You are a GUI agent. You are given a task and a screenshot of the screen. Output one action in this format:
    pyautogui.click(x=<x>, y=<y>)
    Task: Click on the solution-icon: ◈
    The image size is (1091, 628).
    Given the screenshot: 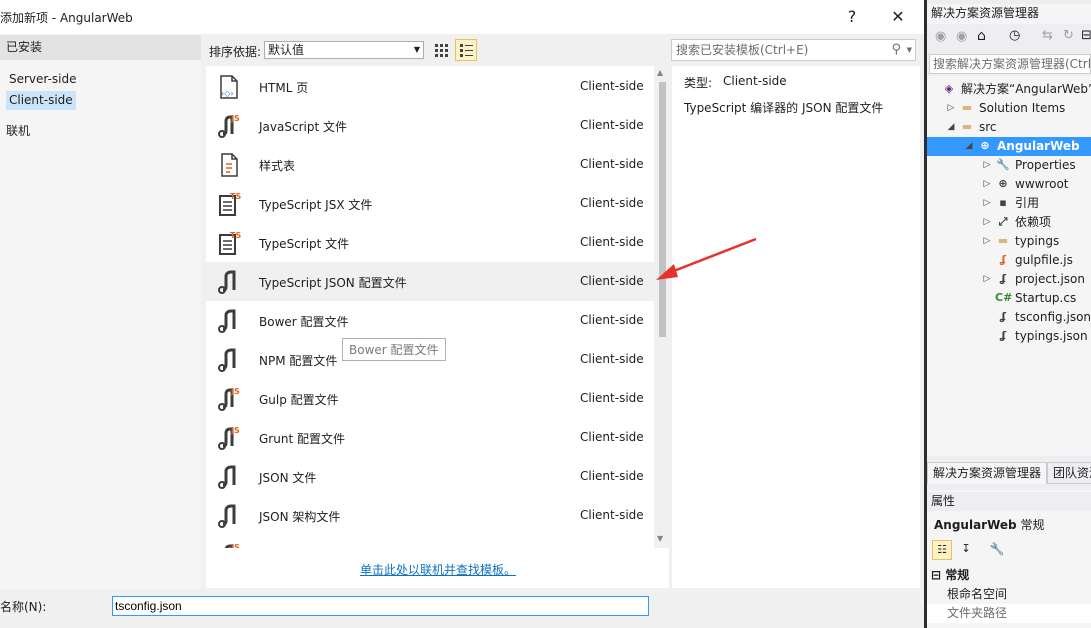 What is the action you would take?
    pyautogui.click(x=949, y=88)
    